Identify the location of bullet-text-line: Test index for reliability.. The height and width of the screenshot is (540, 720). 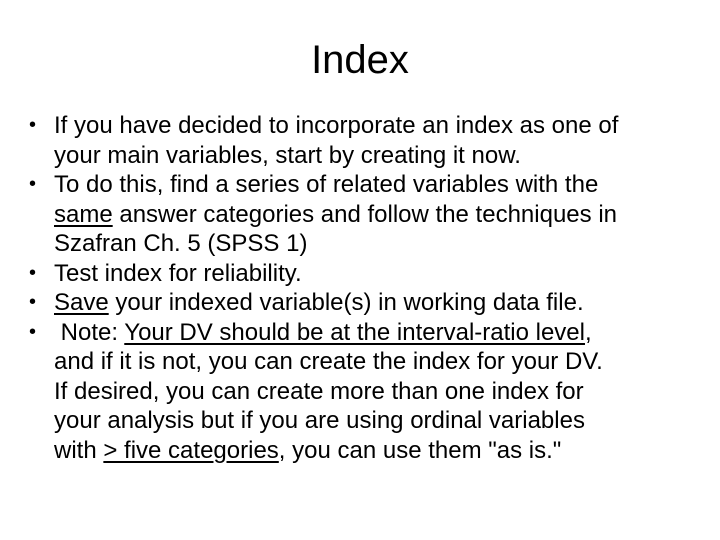
(178, 273).